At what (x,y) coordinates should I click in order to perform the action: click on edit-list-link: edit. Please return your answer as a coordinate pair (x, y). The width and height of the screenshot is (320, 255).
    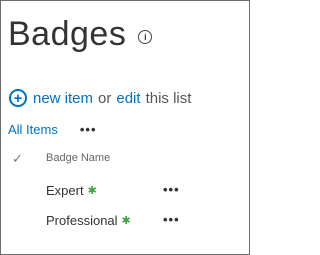
    Looking at the image, I should click on (128, 98).